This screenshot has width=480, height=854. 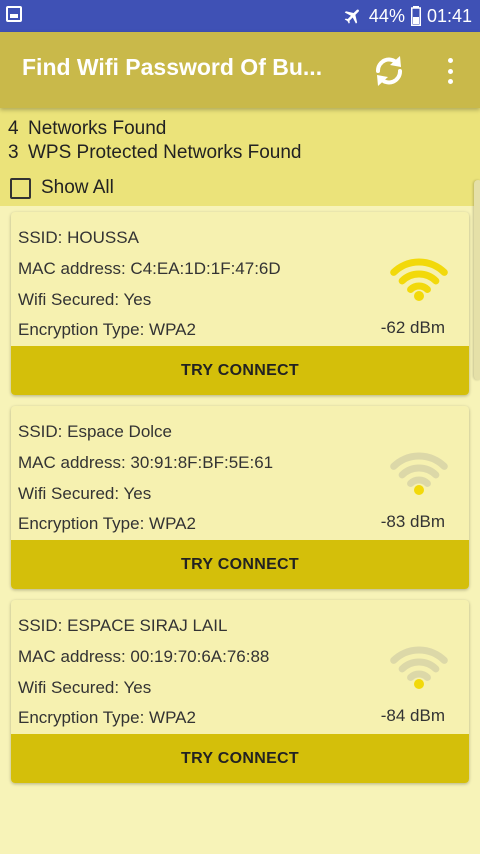 What do you see at coordinates (13, 128) in the screenshot?
I see `networks-count: 4` at bounding box center [13, 128].